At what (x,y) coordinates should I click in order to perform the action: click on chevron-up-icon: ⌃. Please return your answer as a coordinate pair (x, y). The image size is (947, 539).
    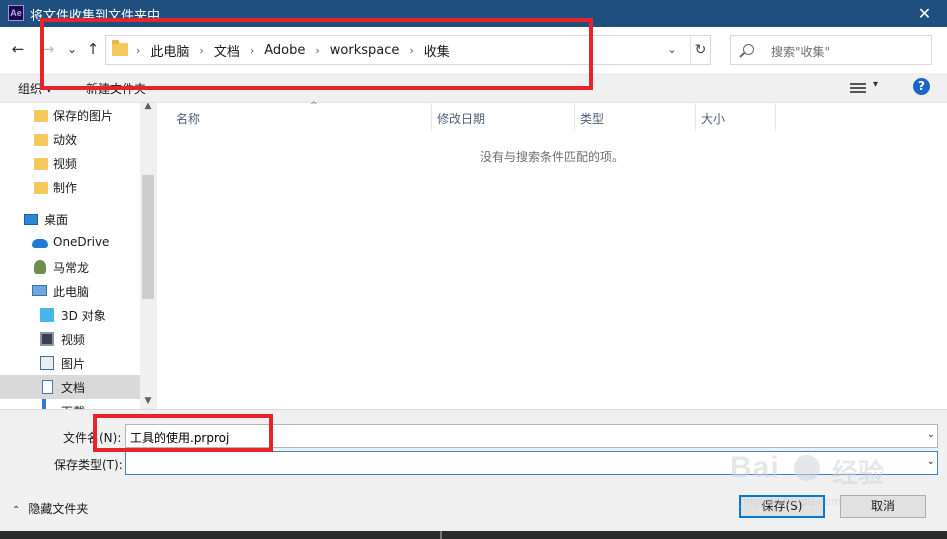
    Looking at the image, I should click on (16, 510).